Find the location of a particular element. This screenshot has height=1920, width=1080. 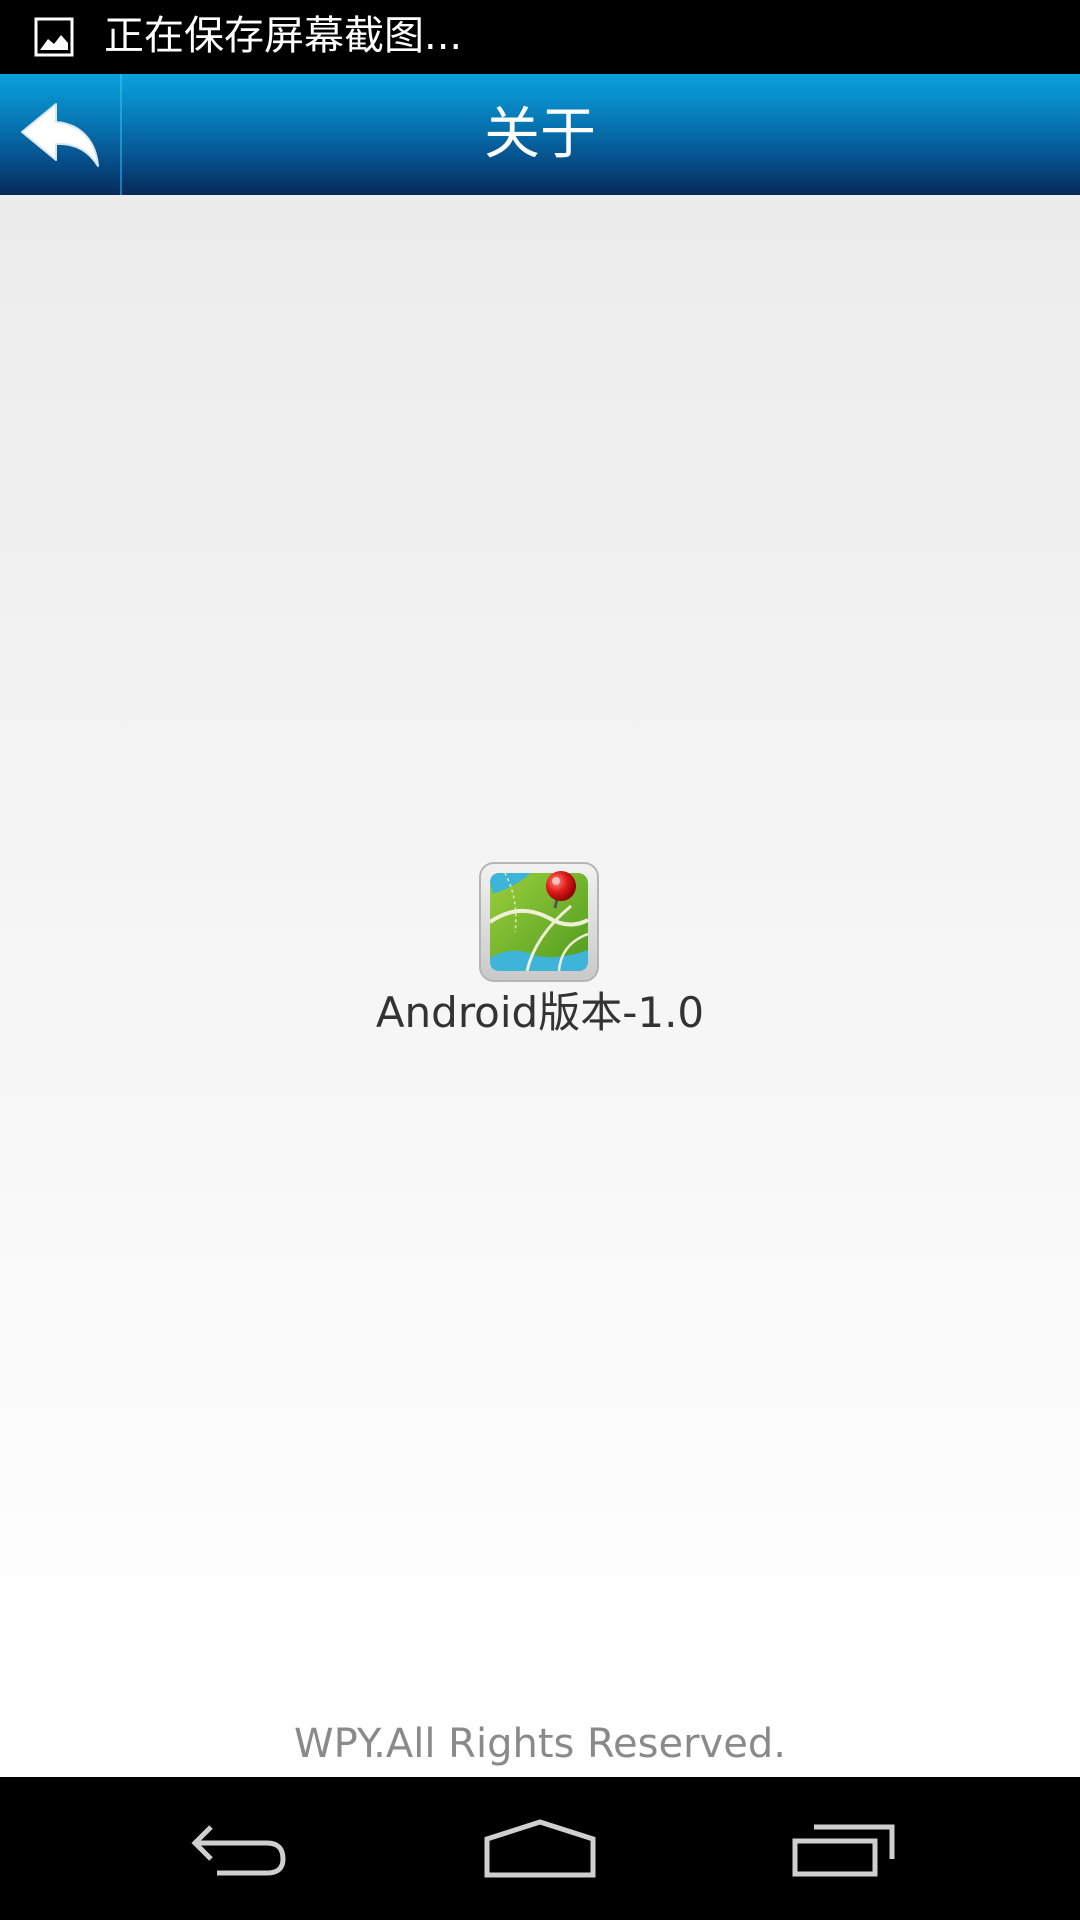

nav-recents-button is located at coordinates (844, 1848).